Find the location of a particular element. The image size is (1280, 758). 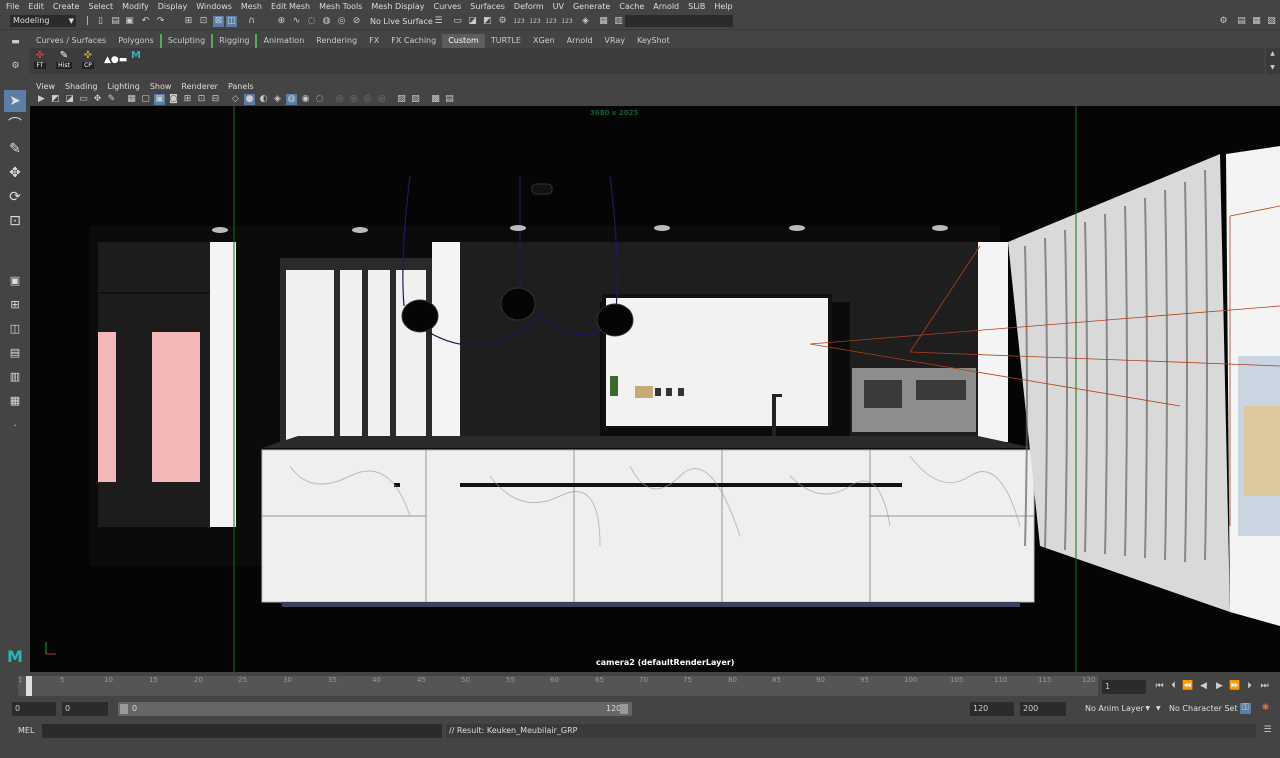

snap-grid-icon: ⊕ is located at coordinates (281, 21).